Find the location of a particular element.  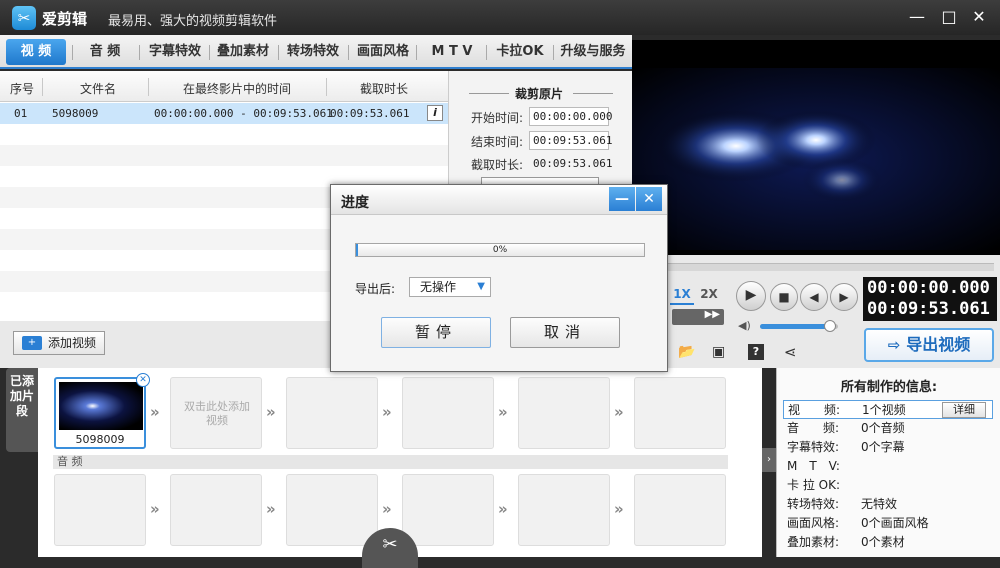

timecode-display: 00:00:00.000 00:09:53.061 is located at coordinates (930, 299).